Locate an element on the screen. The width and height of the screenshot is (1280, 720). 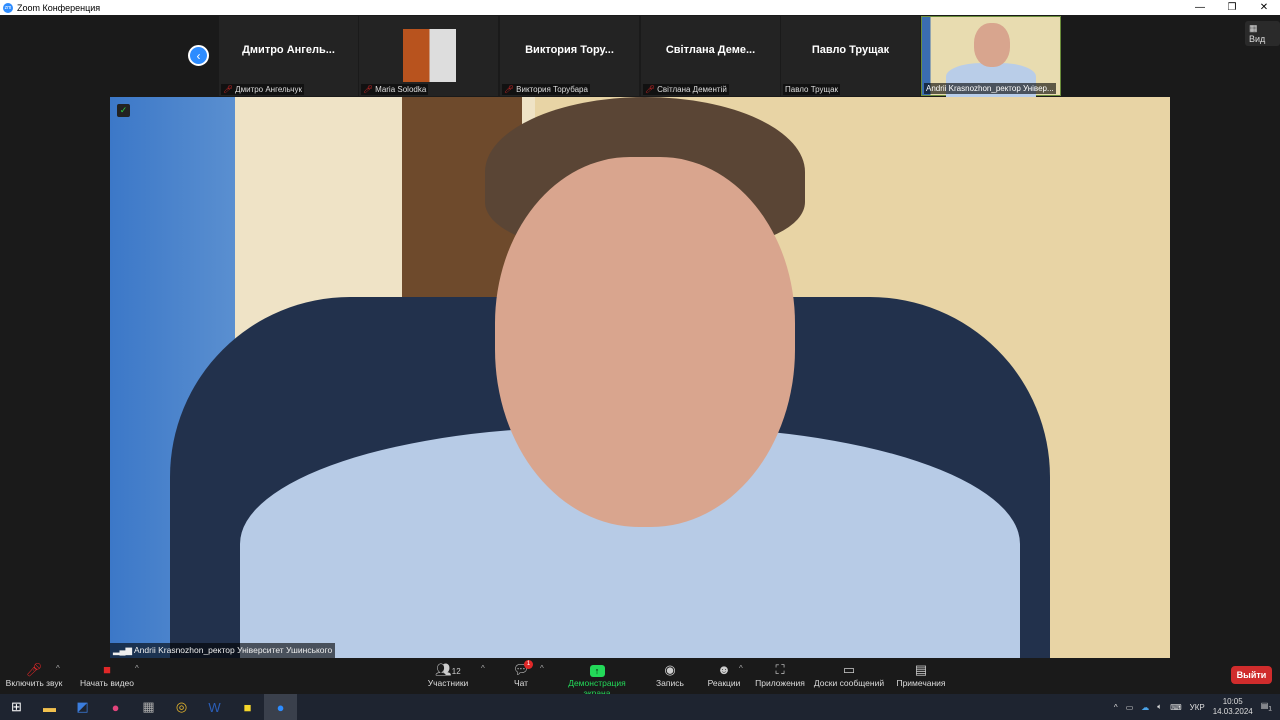
reactions-label: Реакции is located at coordinates (724, 683).